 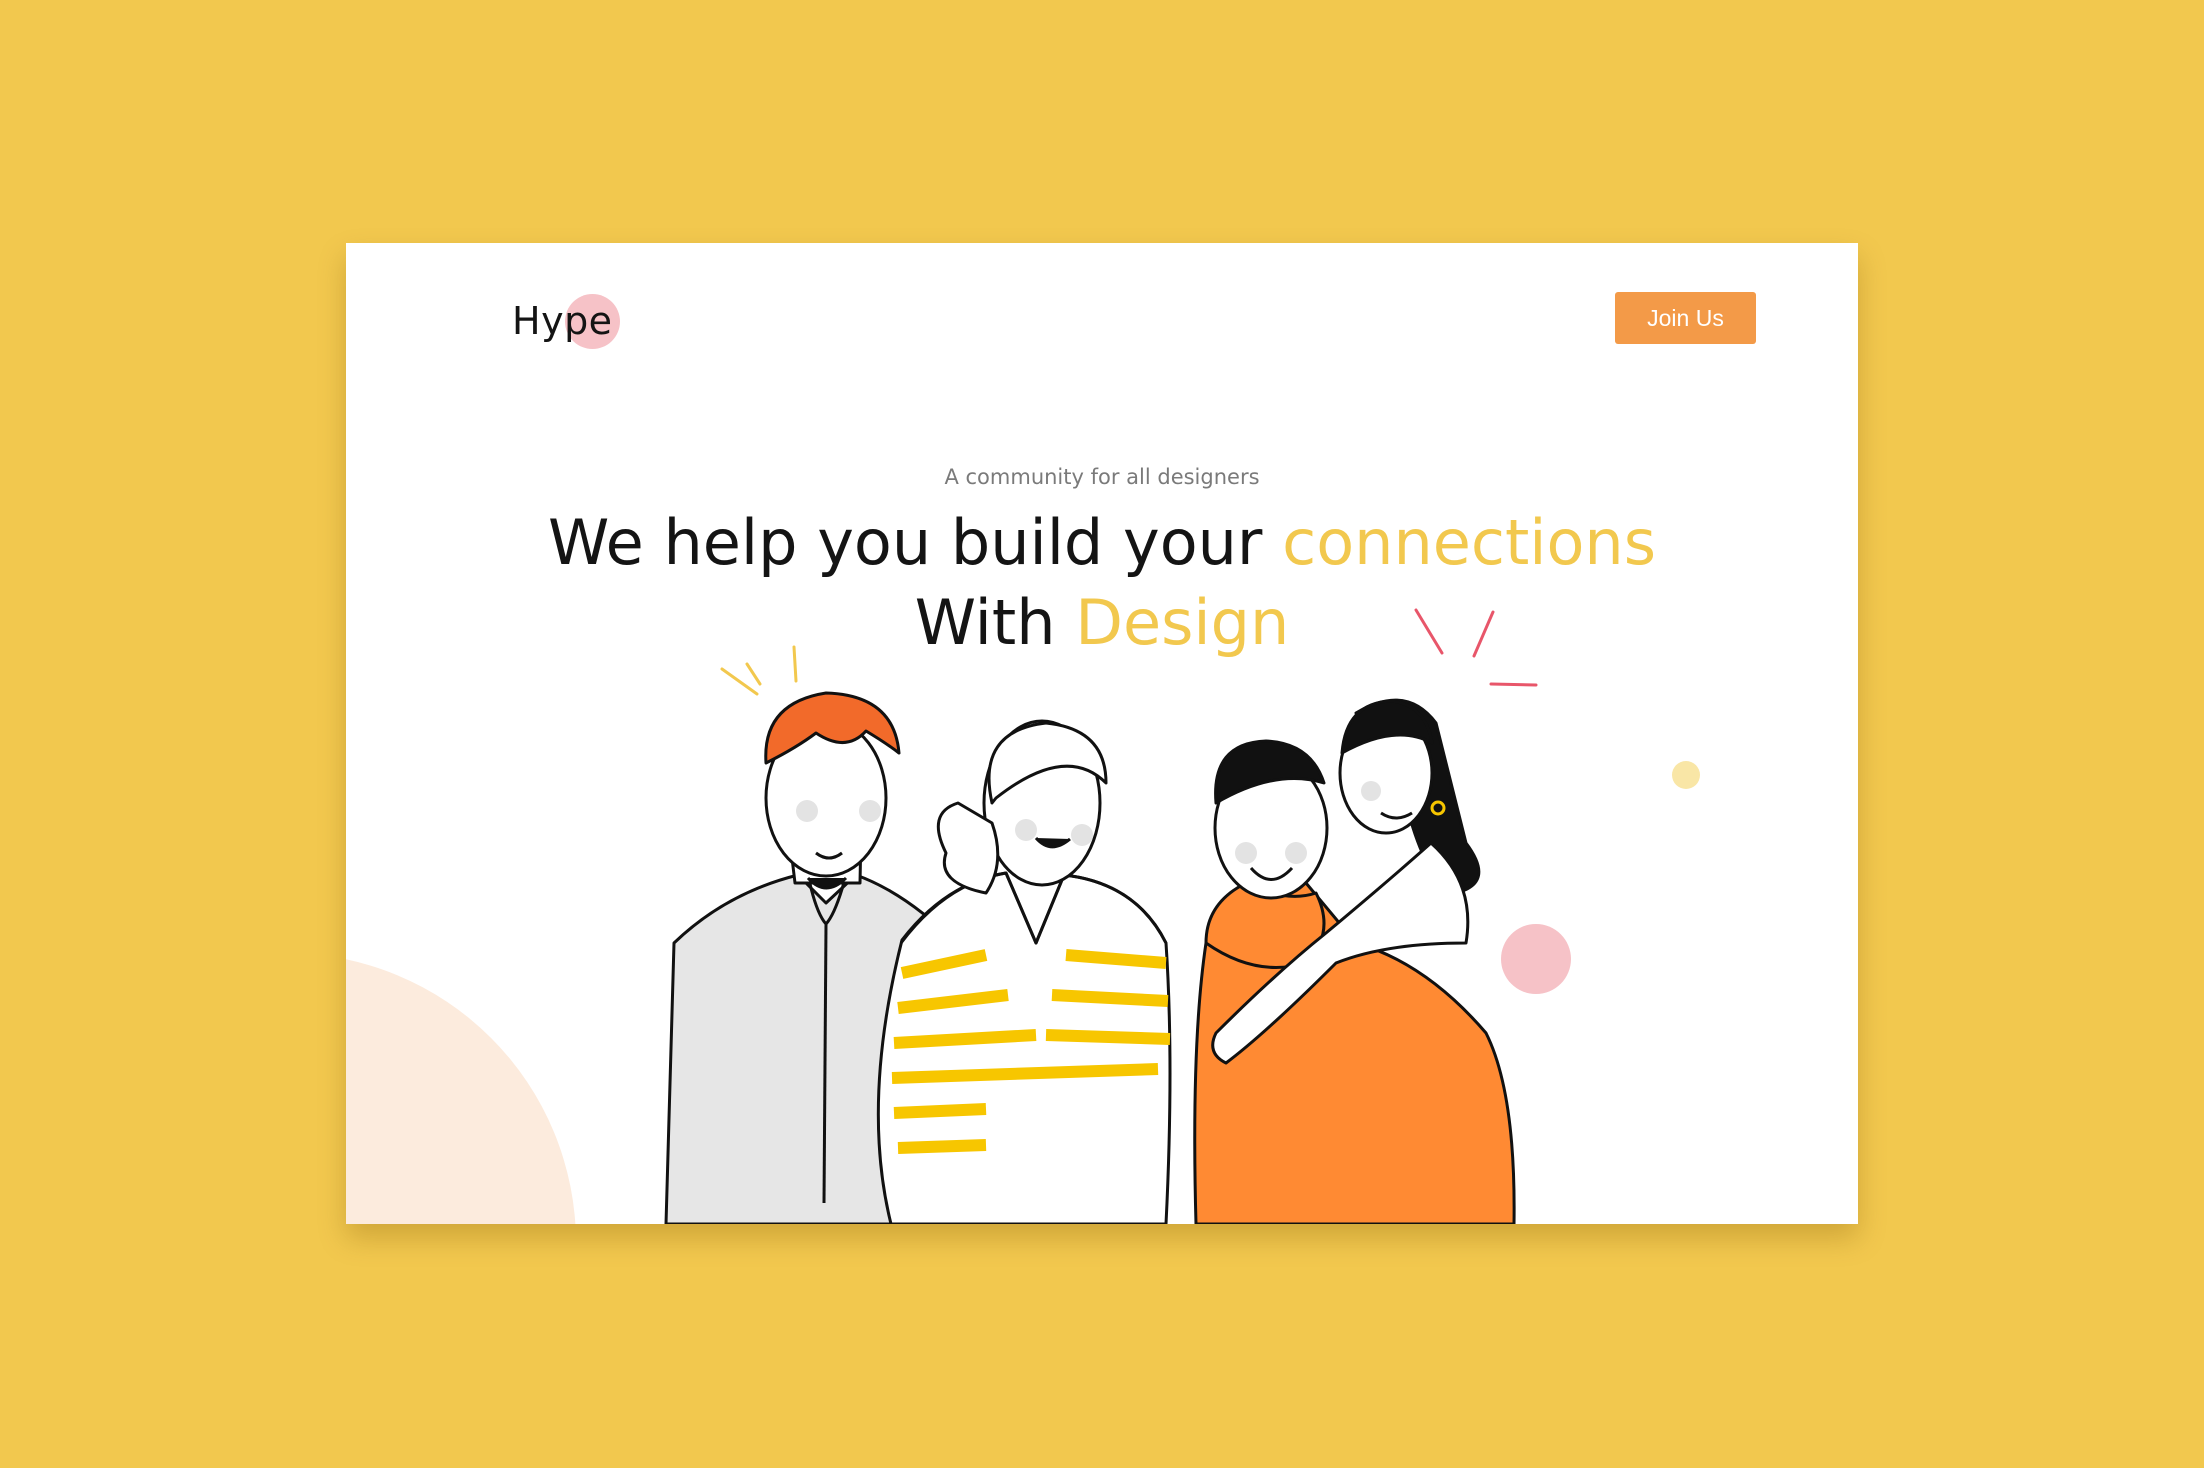 I want to click on pink-dot-decoration, so click(x=1536, y=959).